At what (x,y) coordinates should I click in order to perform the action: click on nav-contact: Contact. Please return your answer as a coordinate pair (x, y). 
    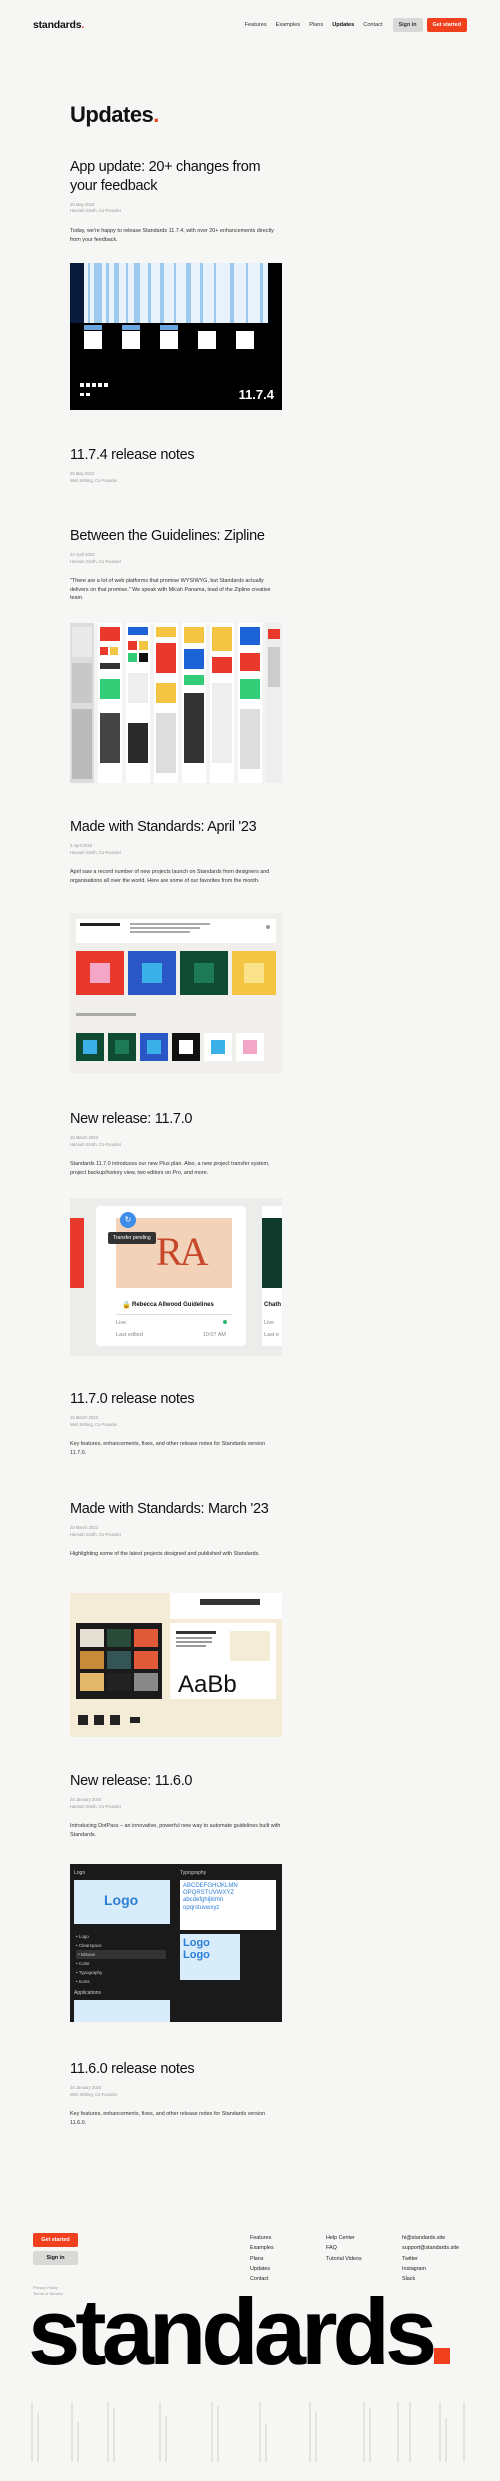
    Looking at the image, I should click on (372, 25).